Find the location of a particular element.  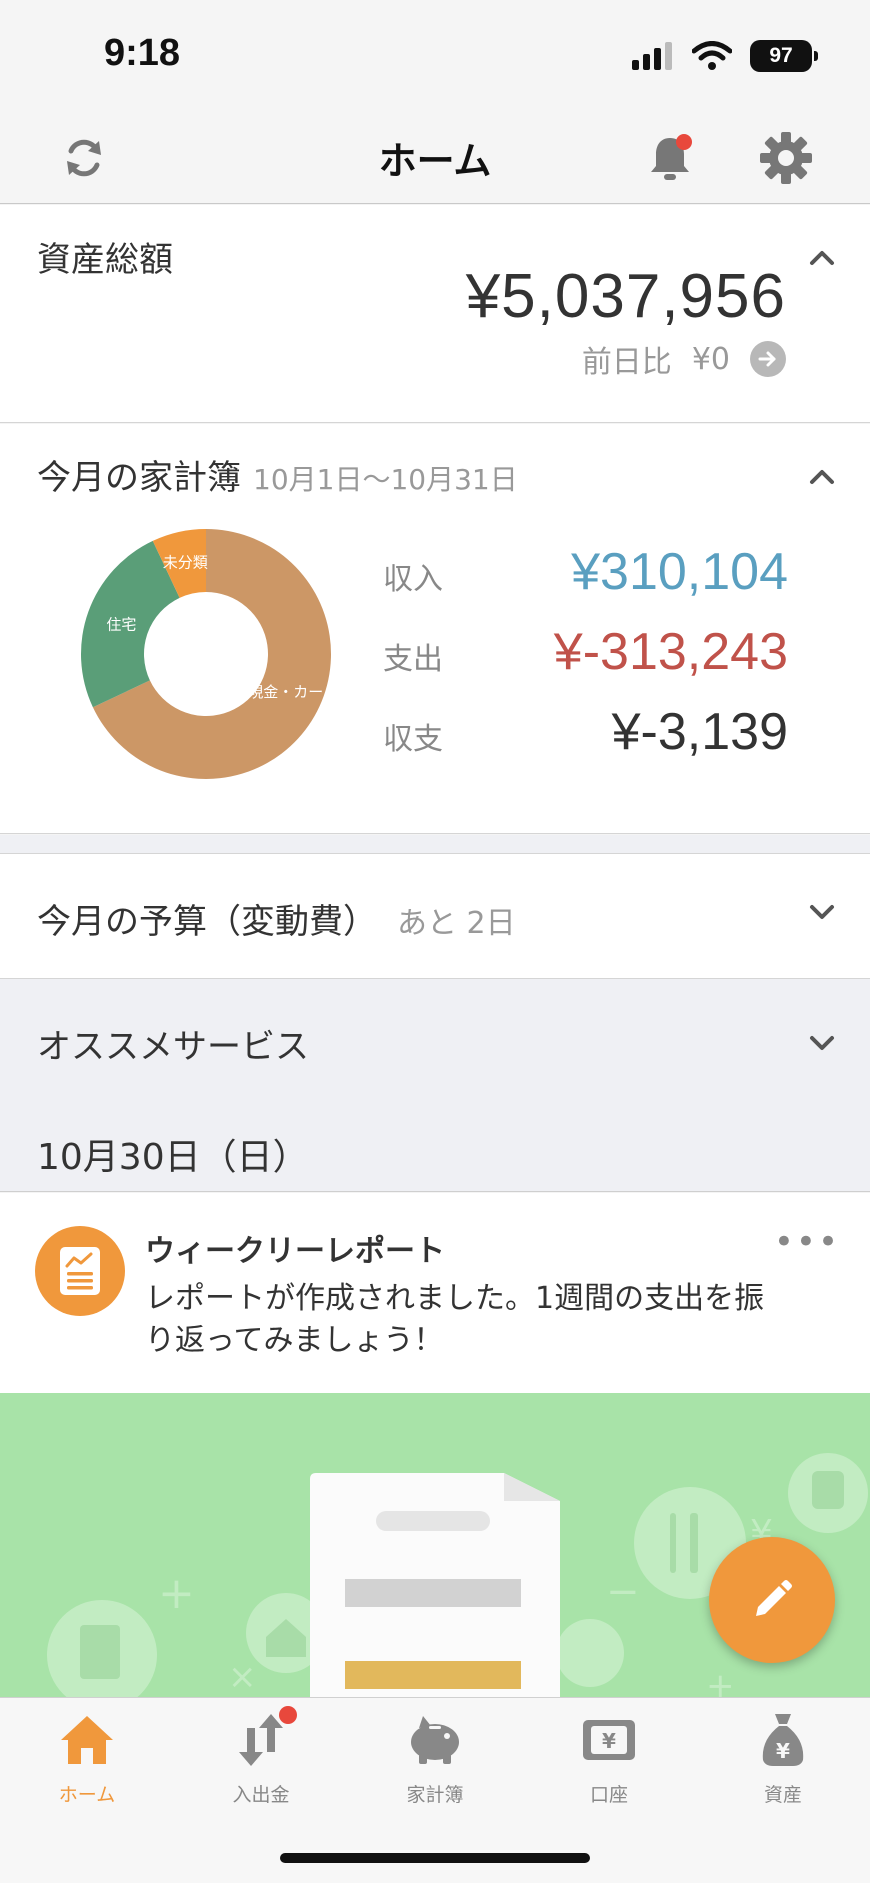

piggy-bank-icon is located at coordinates (435, 1740).